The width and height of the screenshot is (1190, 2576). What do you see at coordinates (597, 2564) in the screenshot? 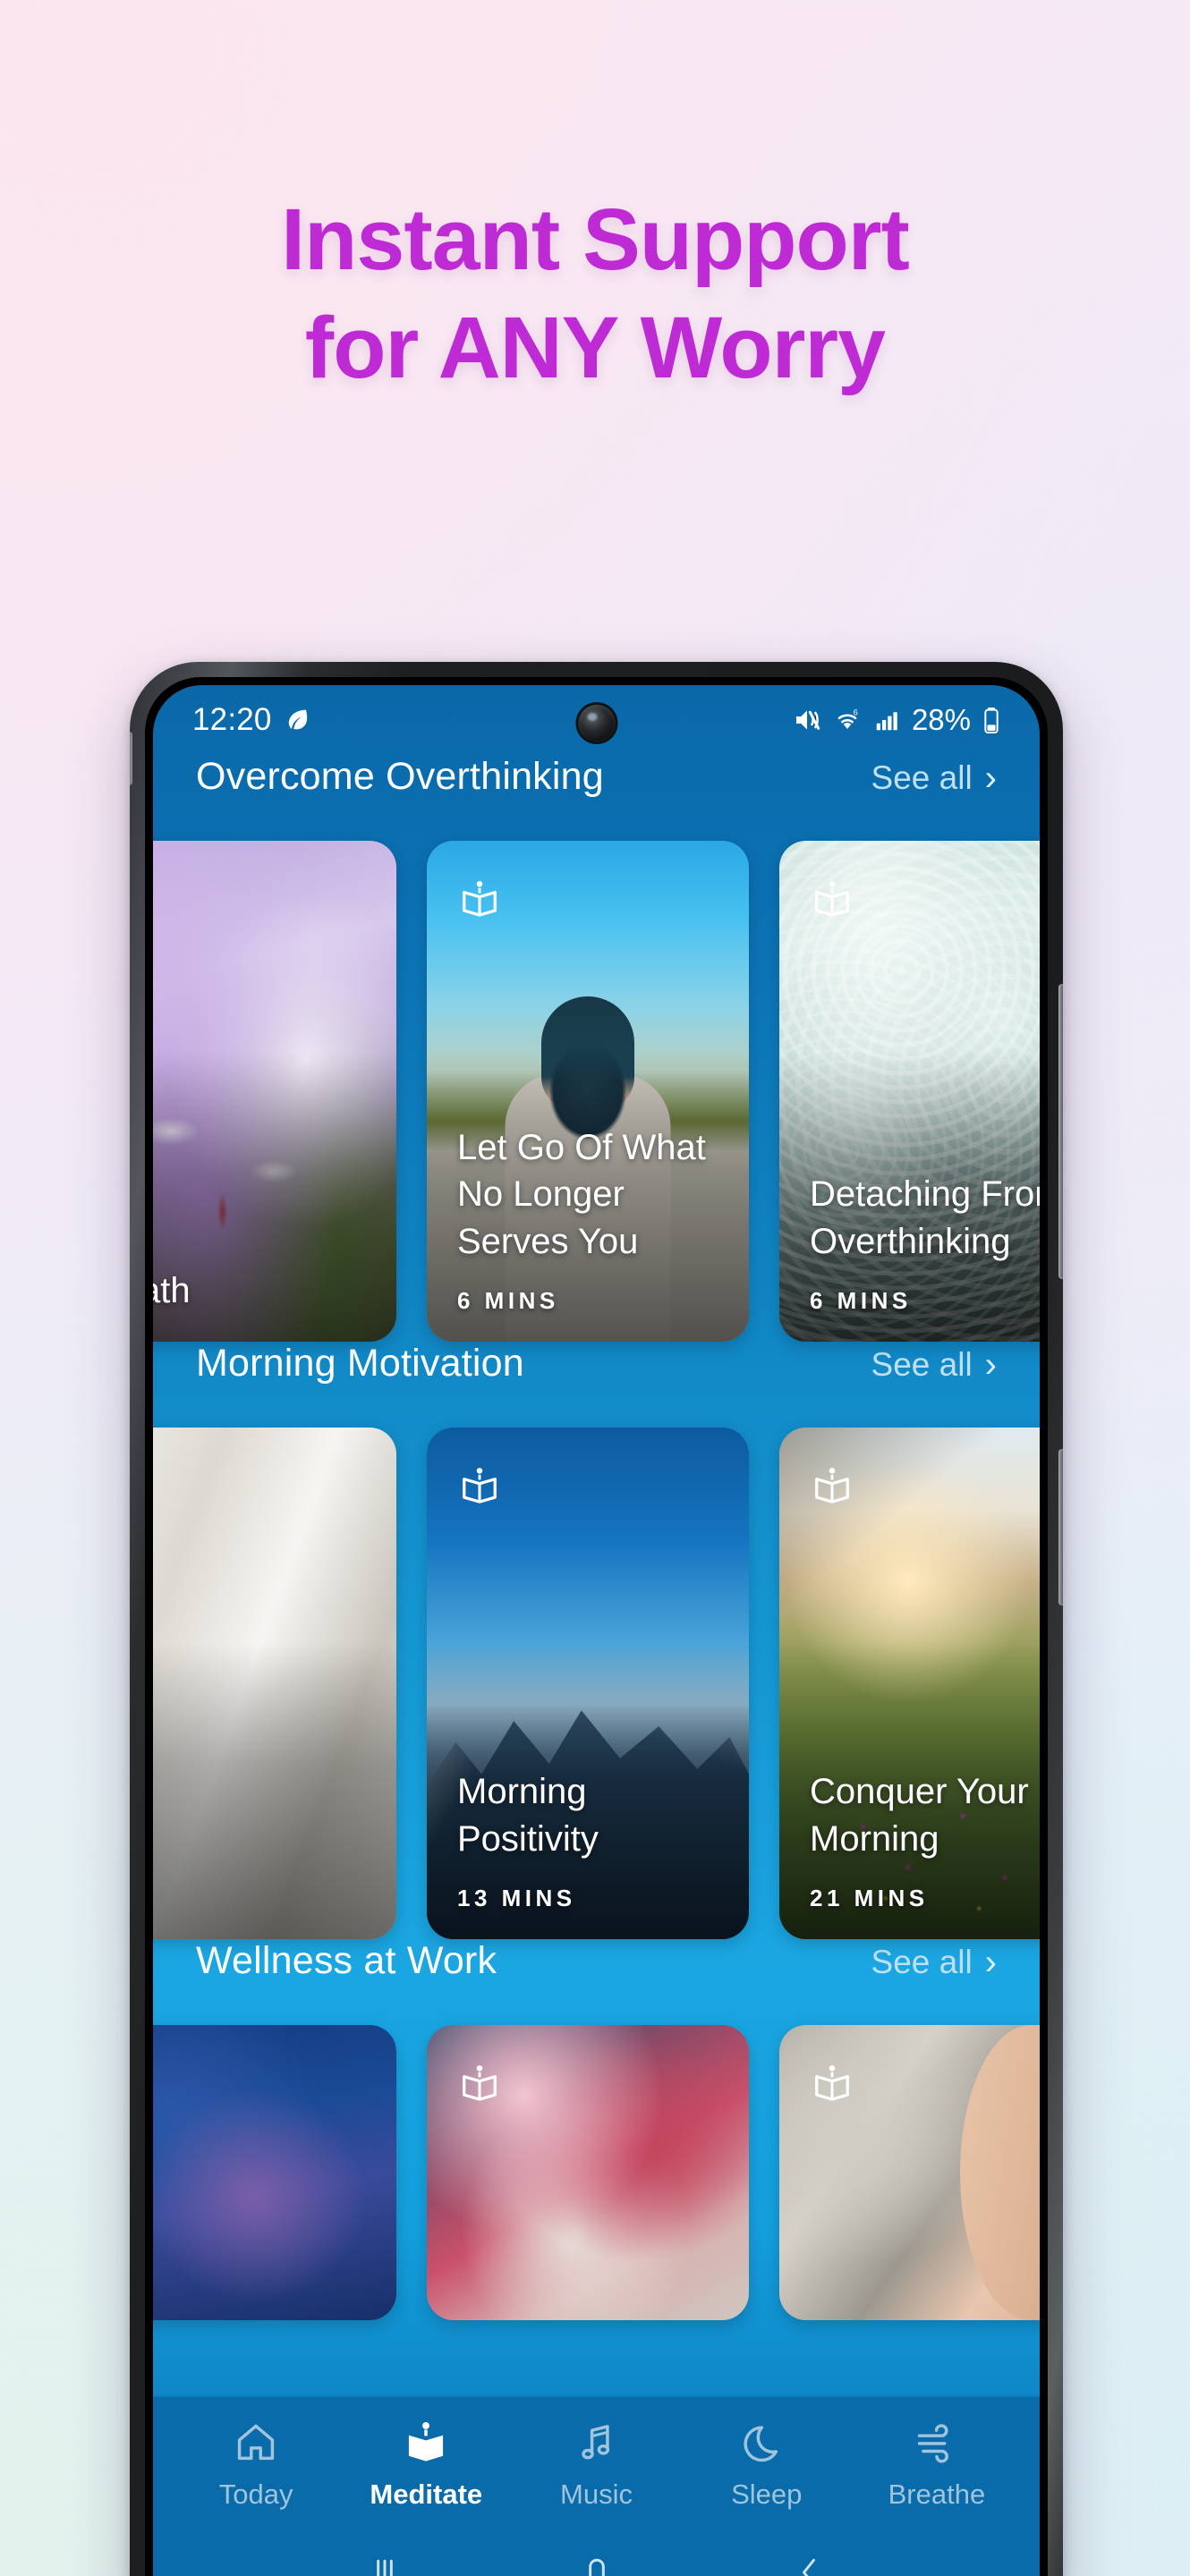
I see `home-pill-icon` at bounding box center [597, 2564].